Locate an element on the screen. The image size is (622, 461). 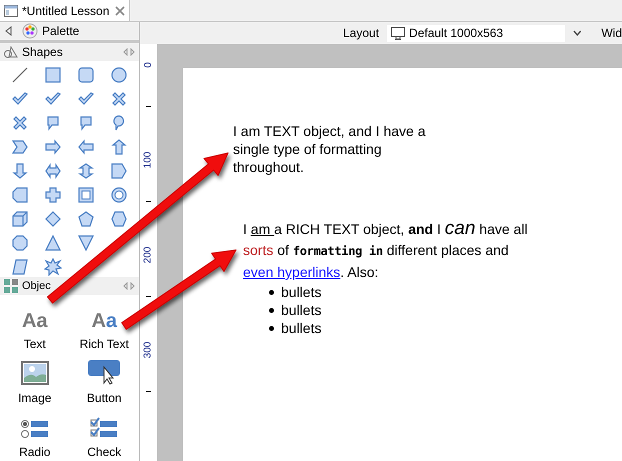
close-icon is located at coordinates (120, 11).